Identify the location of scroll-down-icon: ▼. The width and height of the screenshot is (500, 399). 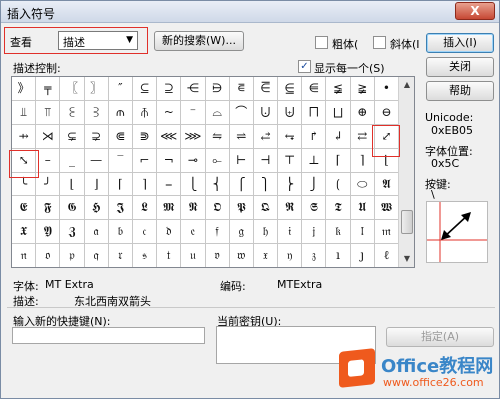
(407, 259).